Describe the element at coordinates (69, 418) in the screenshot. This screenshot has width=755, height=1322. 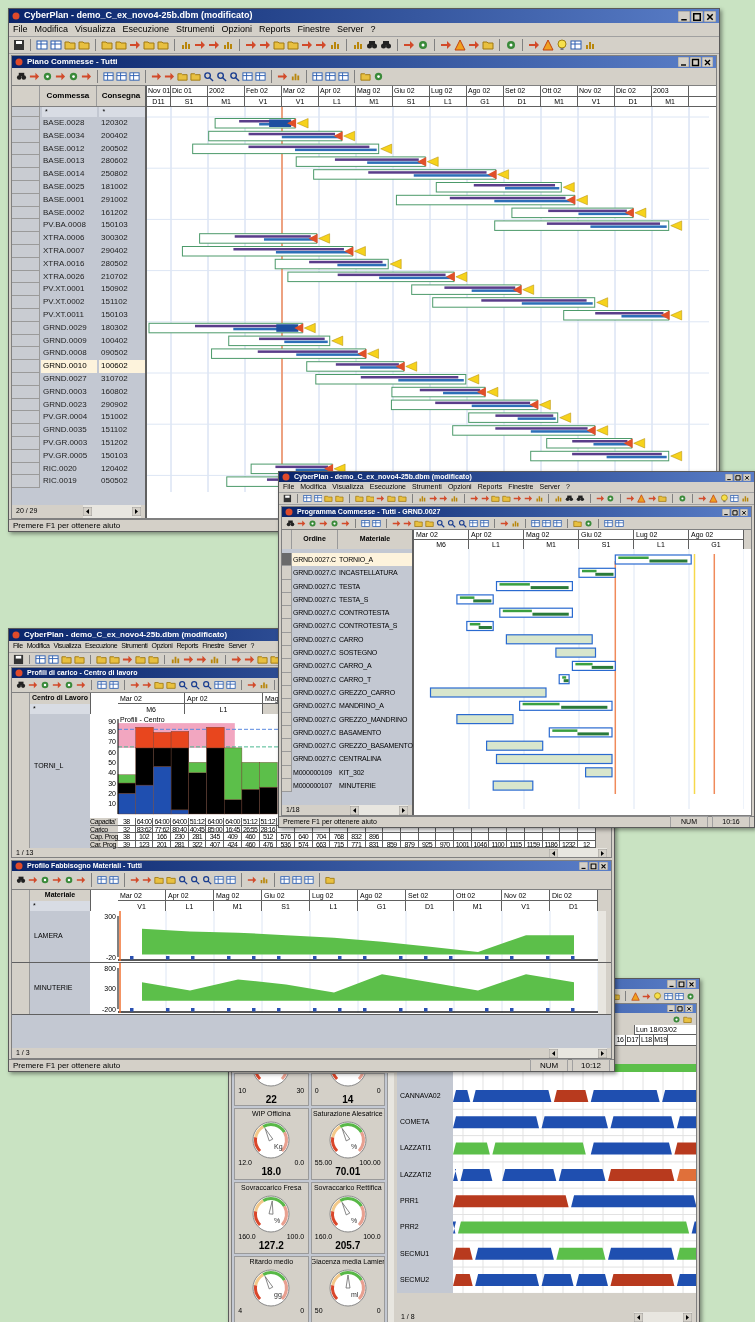
I see `table-cell: PV.GR.0004` at that location.